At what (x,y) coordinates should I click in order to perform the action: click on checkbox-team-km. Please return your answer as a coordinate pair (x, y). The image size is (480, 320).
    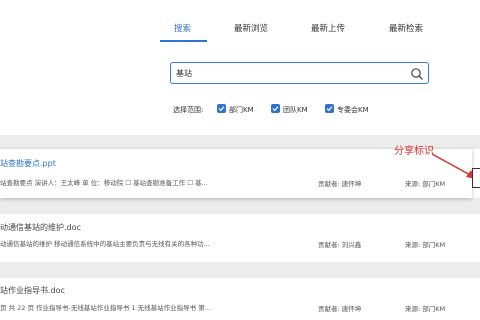
    Looking at the image, I should click on (275, 108).